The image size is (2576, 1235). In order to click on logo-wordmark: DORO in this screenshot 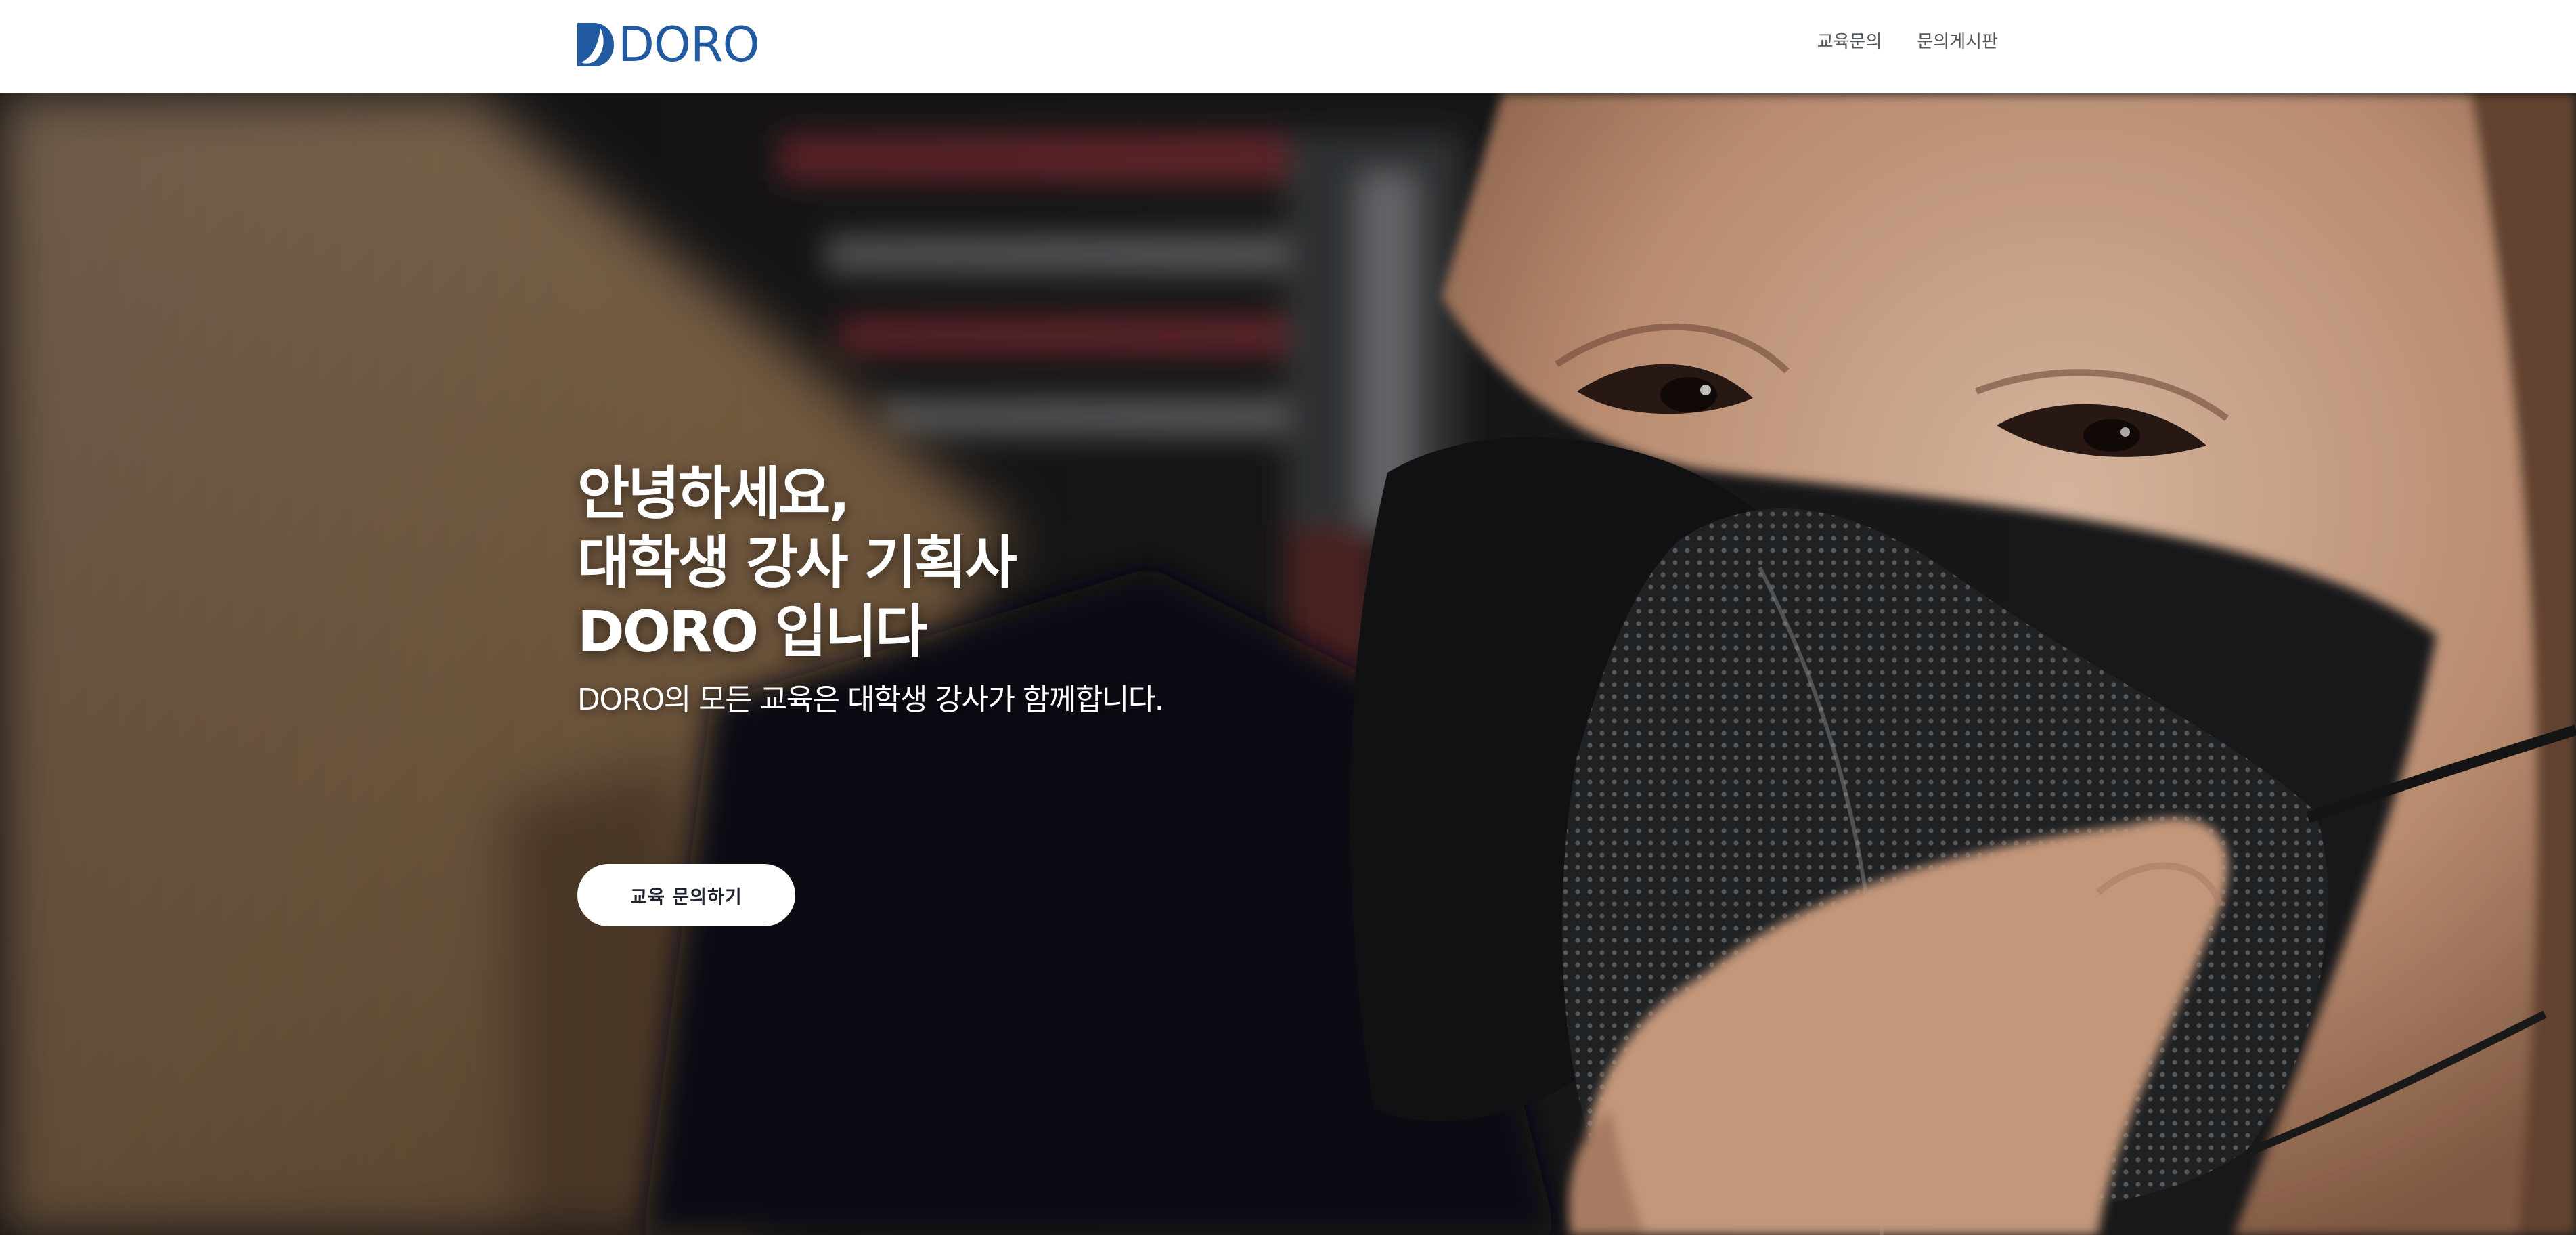, I will do `click(689, 45)`.